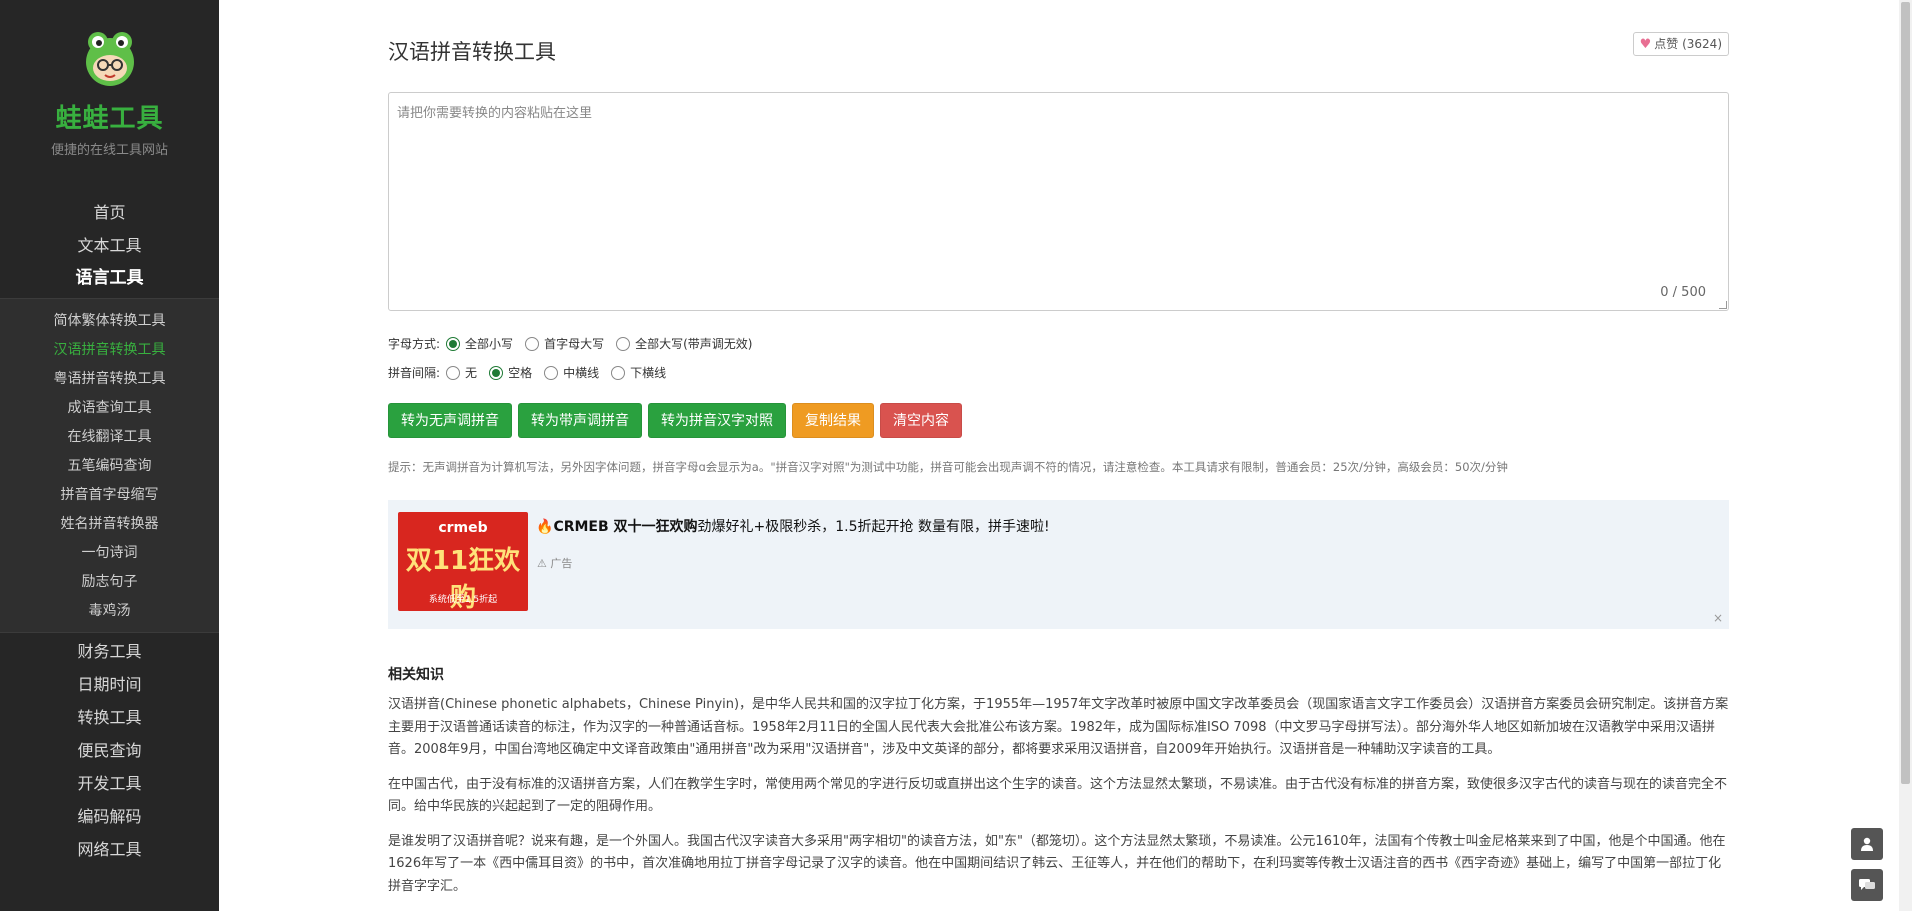 This screenshot has height=911, width=1912. Describe the element at coordinates (489, 344) in the screenshot. I see `radio-label: 全部小写` at that location.